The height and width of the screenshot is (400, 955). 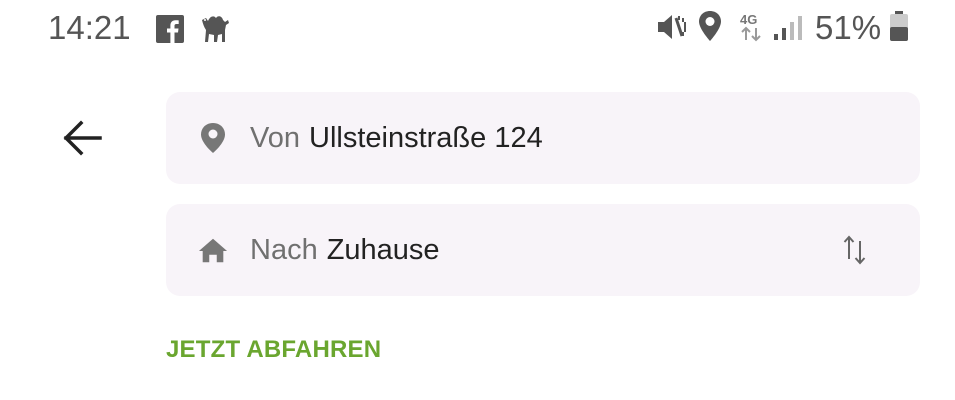 What do you see at coordinates (89, 27) in the screenshot?
I see `status-time: 14:21` at bounding box center [89, 27].